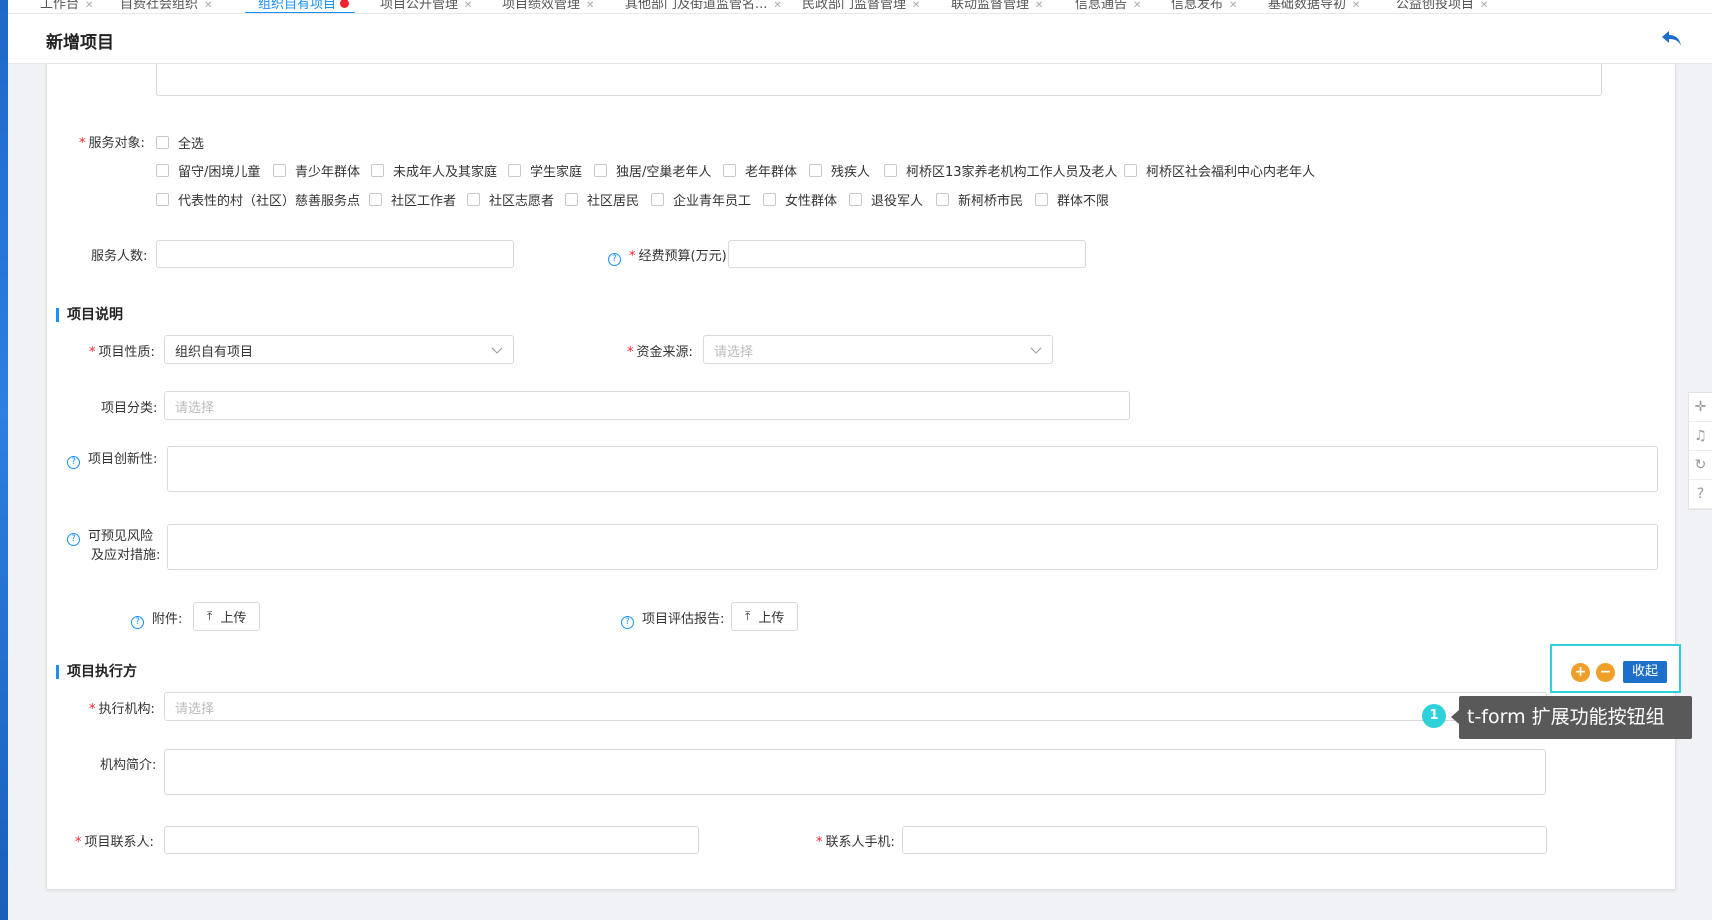  Describe the element at coordinates (1672, 38) in the screenshot. I see `back-icon` at that location.